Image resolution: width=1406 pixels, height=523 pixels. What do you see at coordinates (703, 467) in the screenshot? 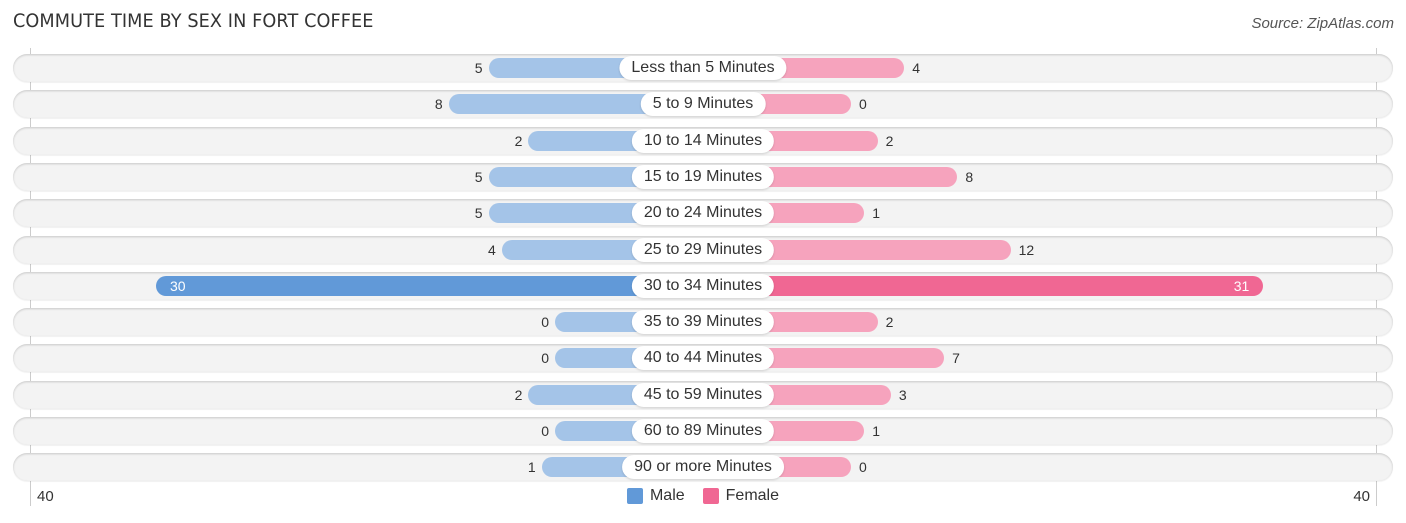
I see `category-label: 90 or more Minutes` at bounding box center [703, 467].